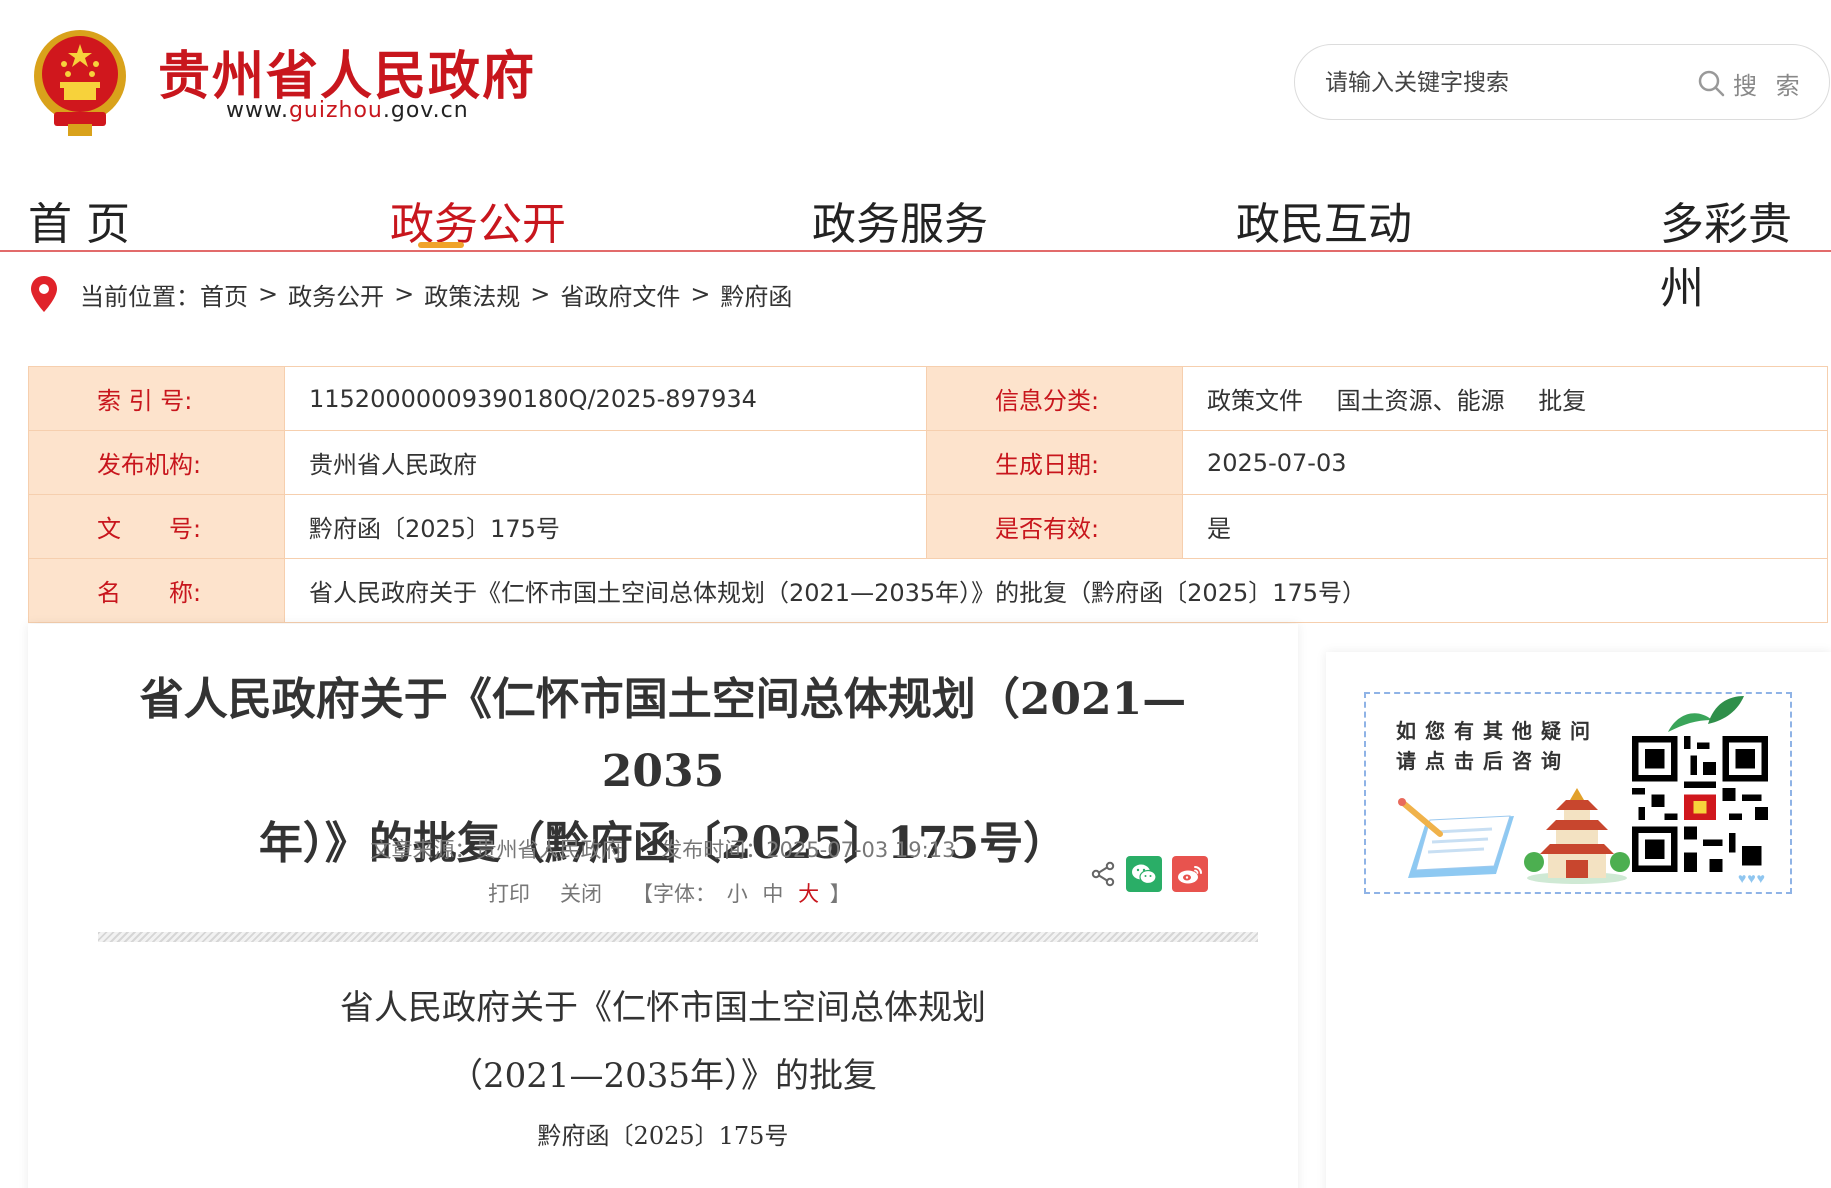 The height and width of the screenshot is (1188, 1831). I want to click on category-value: 政策文件 国土资源、能源 批复, so click(1505, 398).